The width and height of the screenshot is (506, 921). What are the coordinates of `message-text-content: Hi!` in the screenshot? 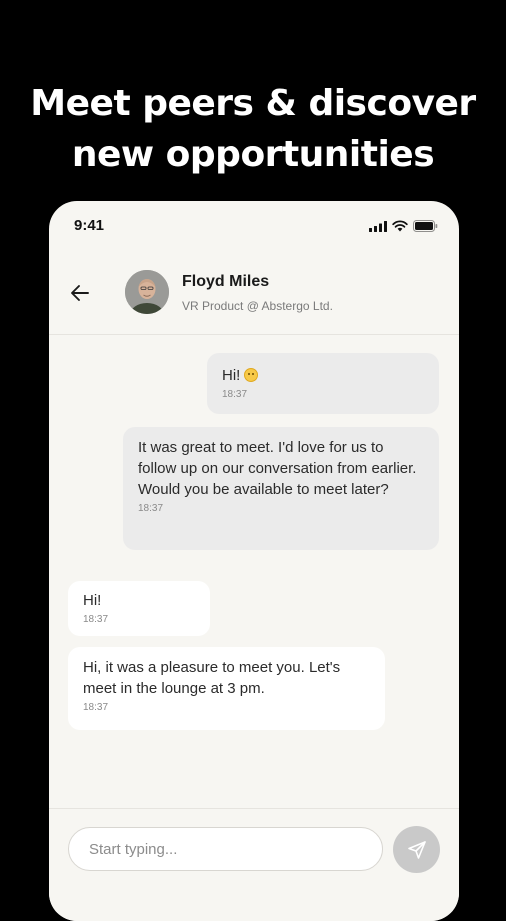 It's located at (231, 375).